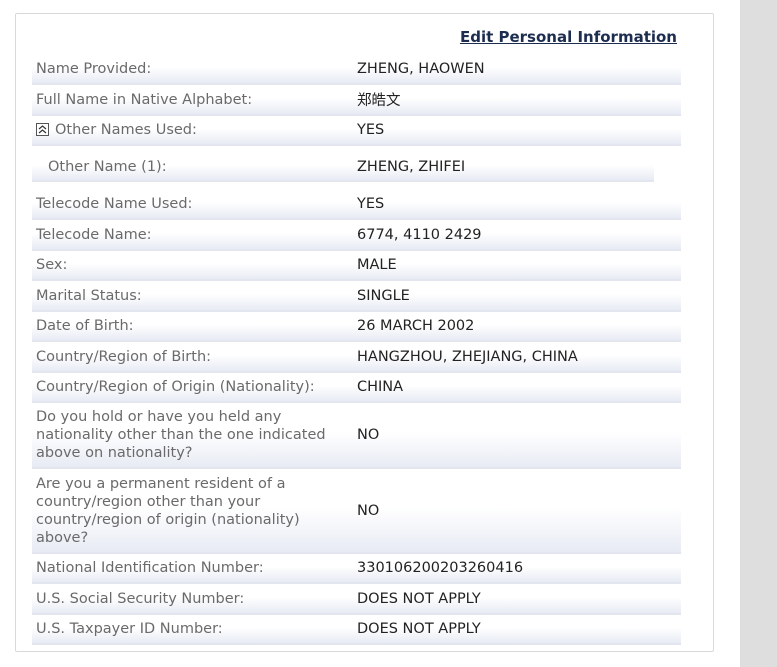  What do you see at coordinates (568, 37) in the screenshot?
I see `edit-personal-information-link: Edit Personal Information` at bounding box center [568, 37].